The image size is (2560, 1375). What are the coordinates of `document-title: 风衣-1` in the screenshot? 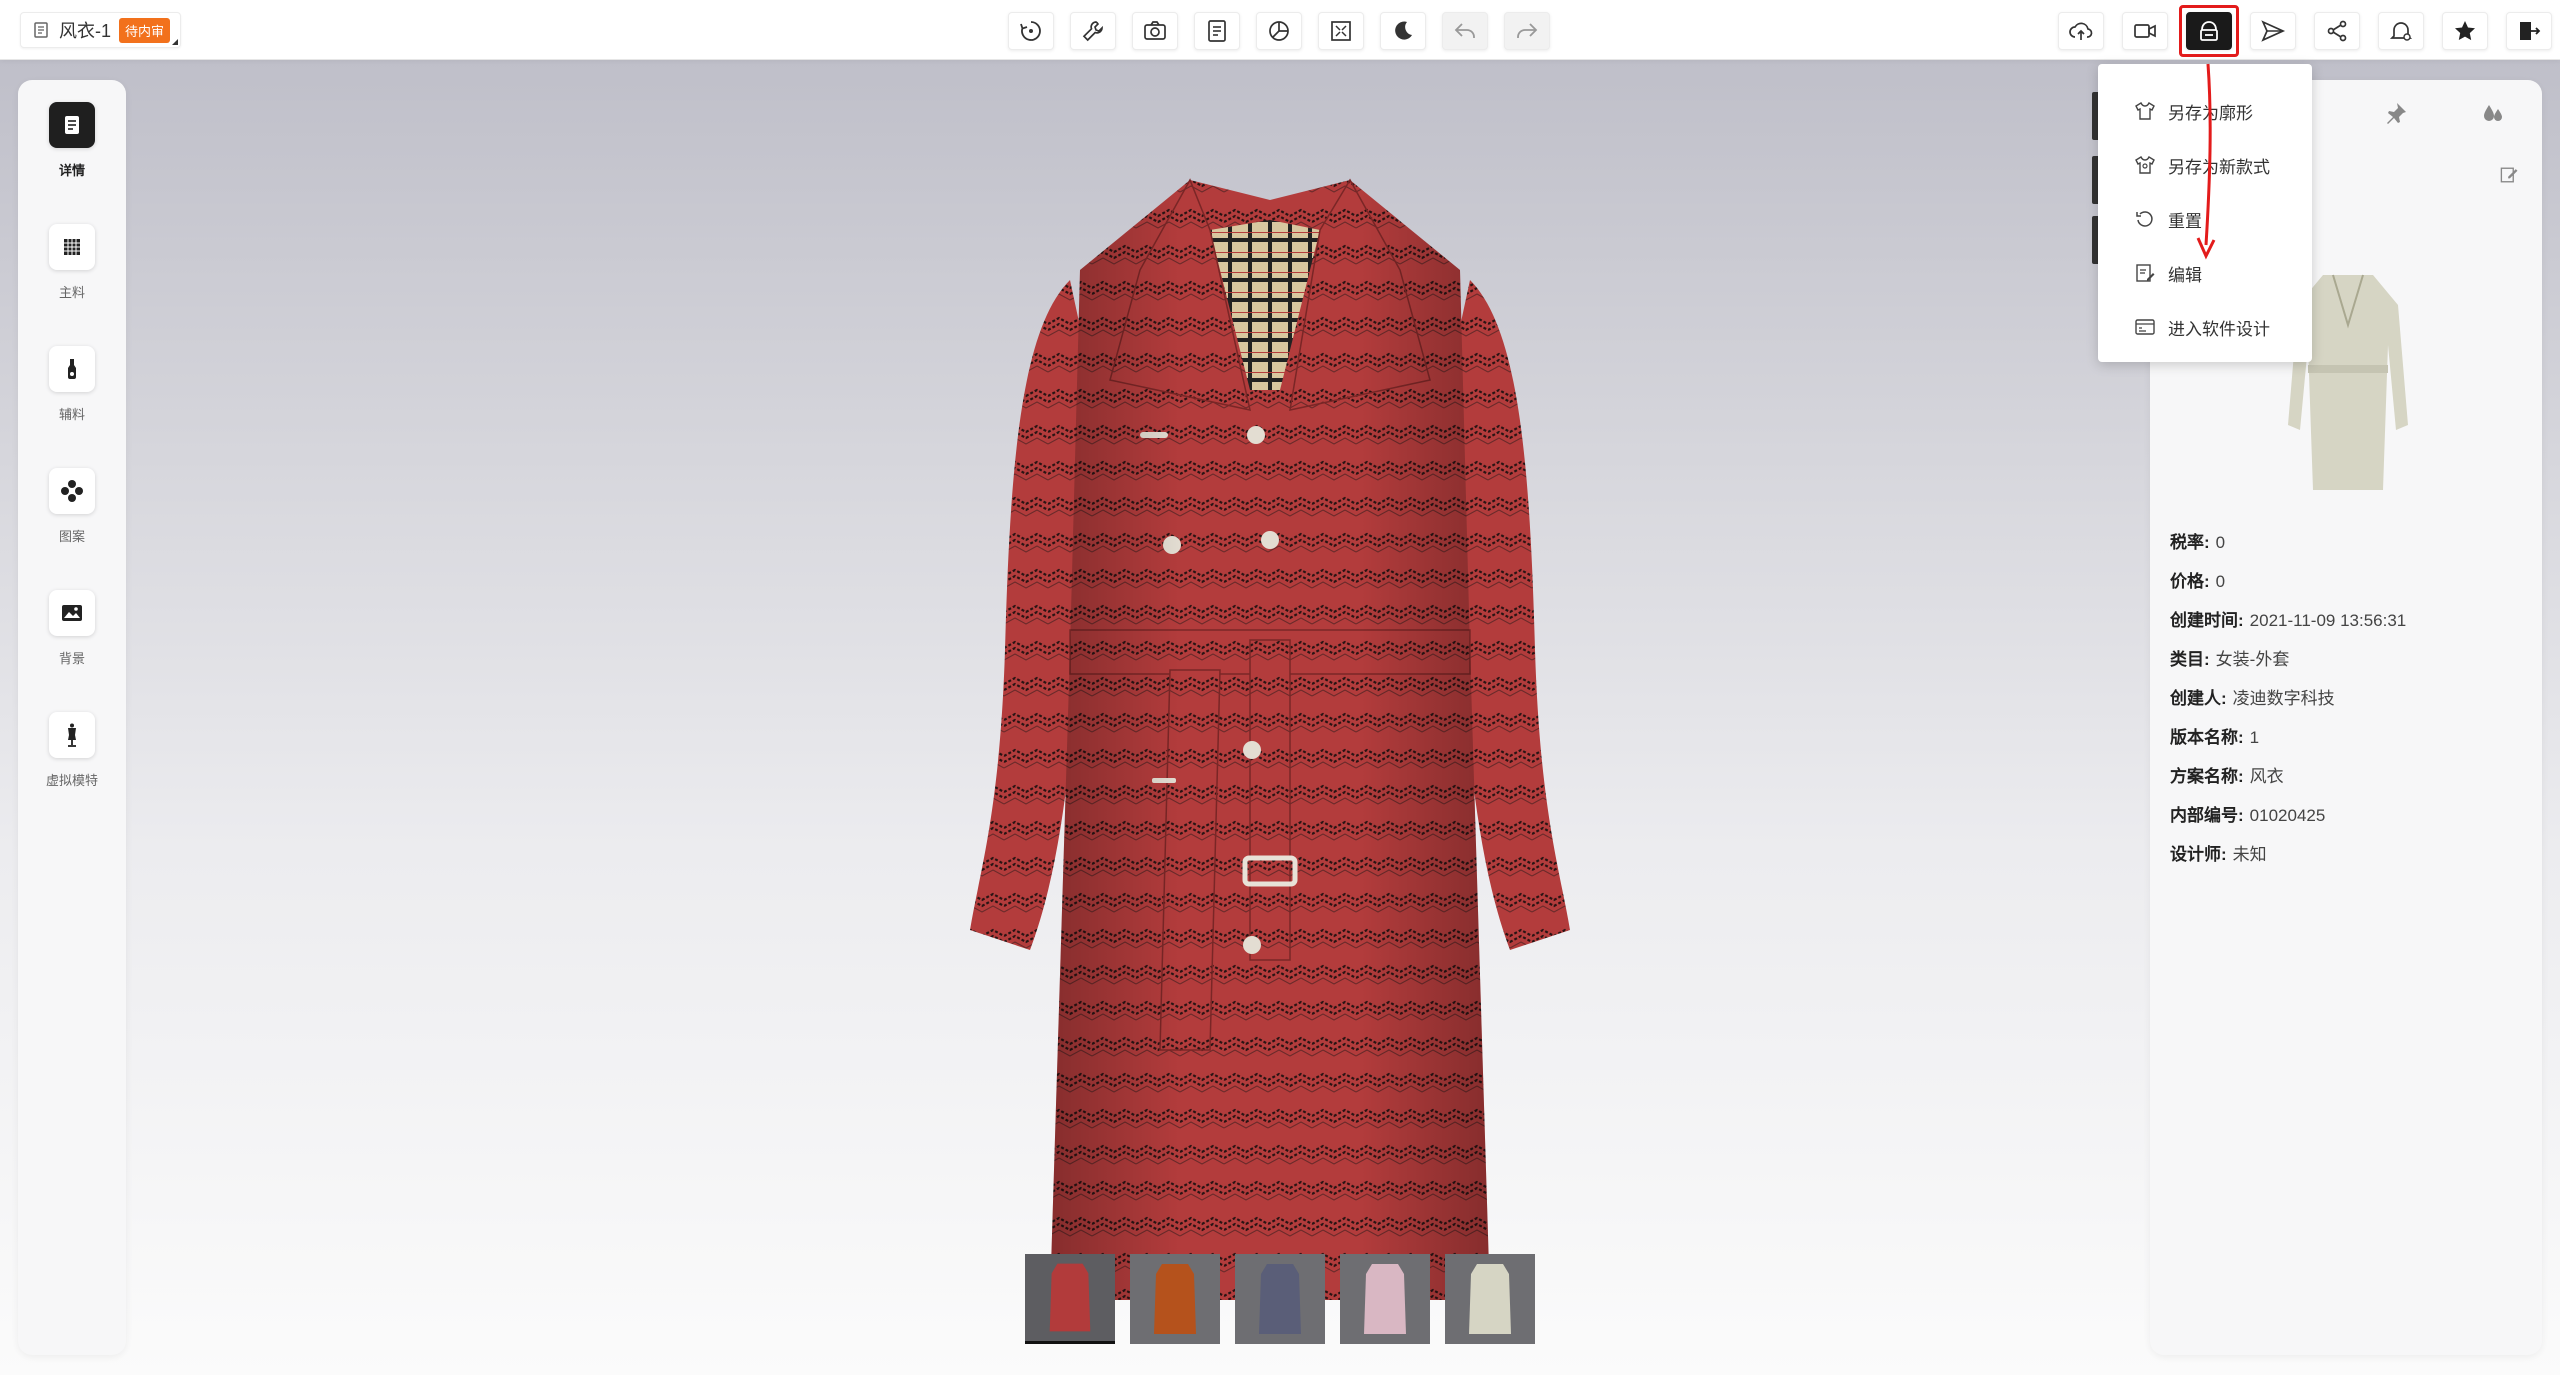 It's located at (85, 31).